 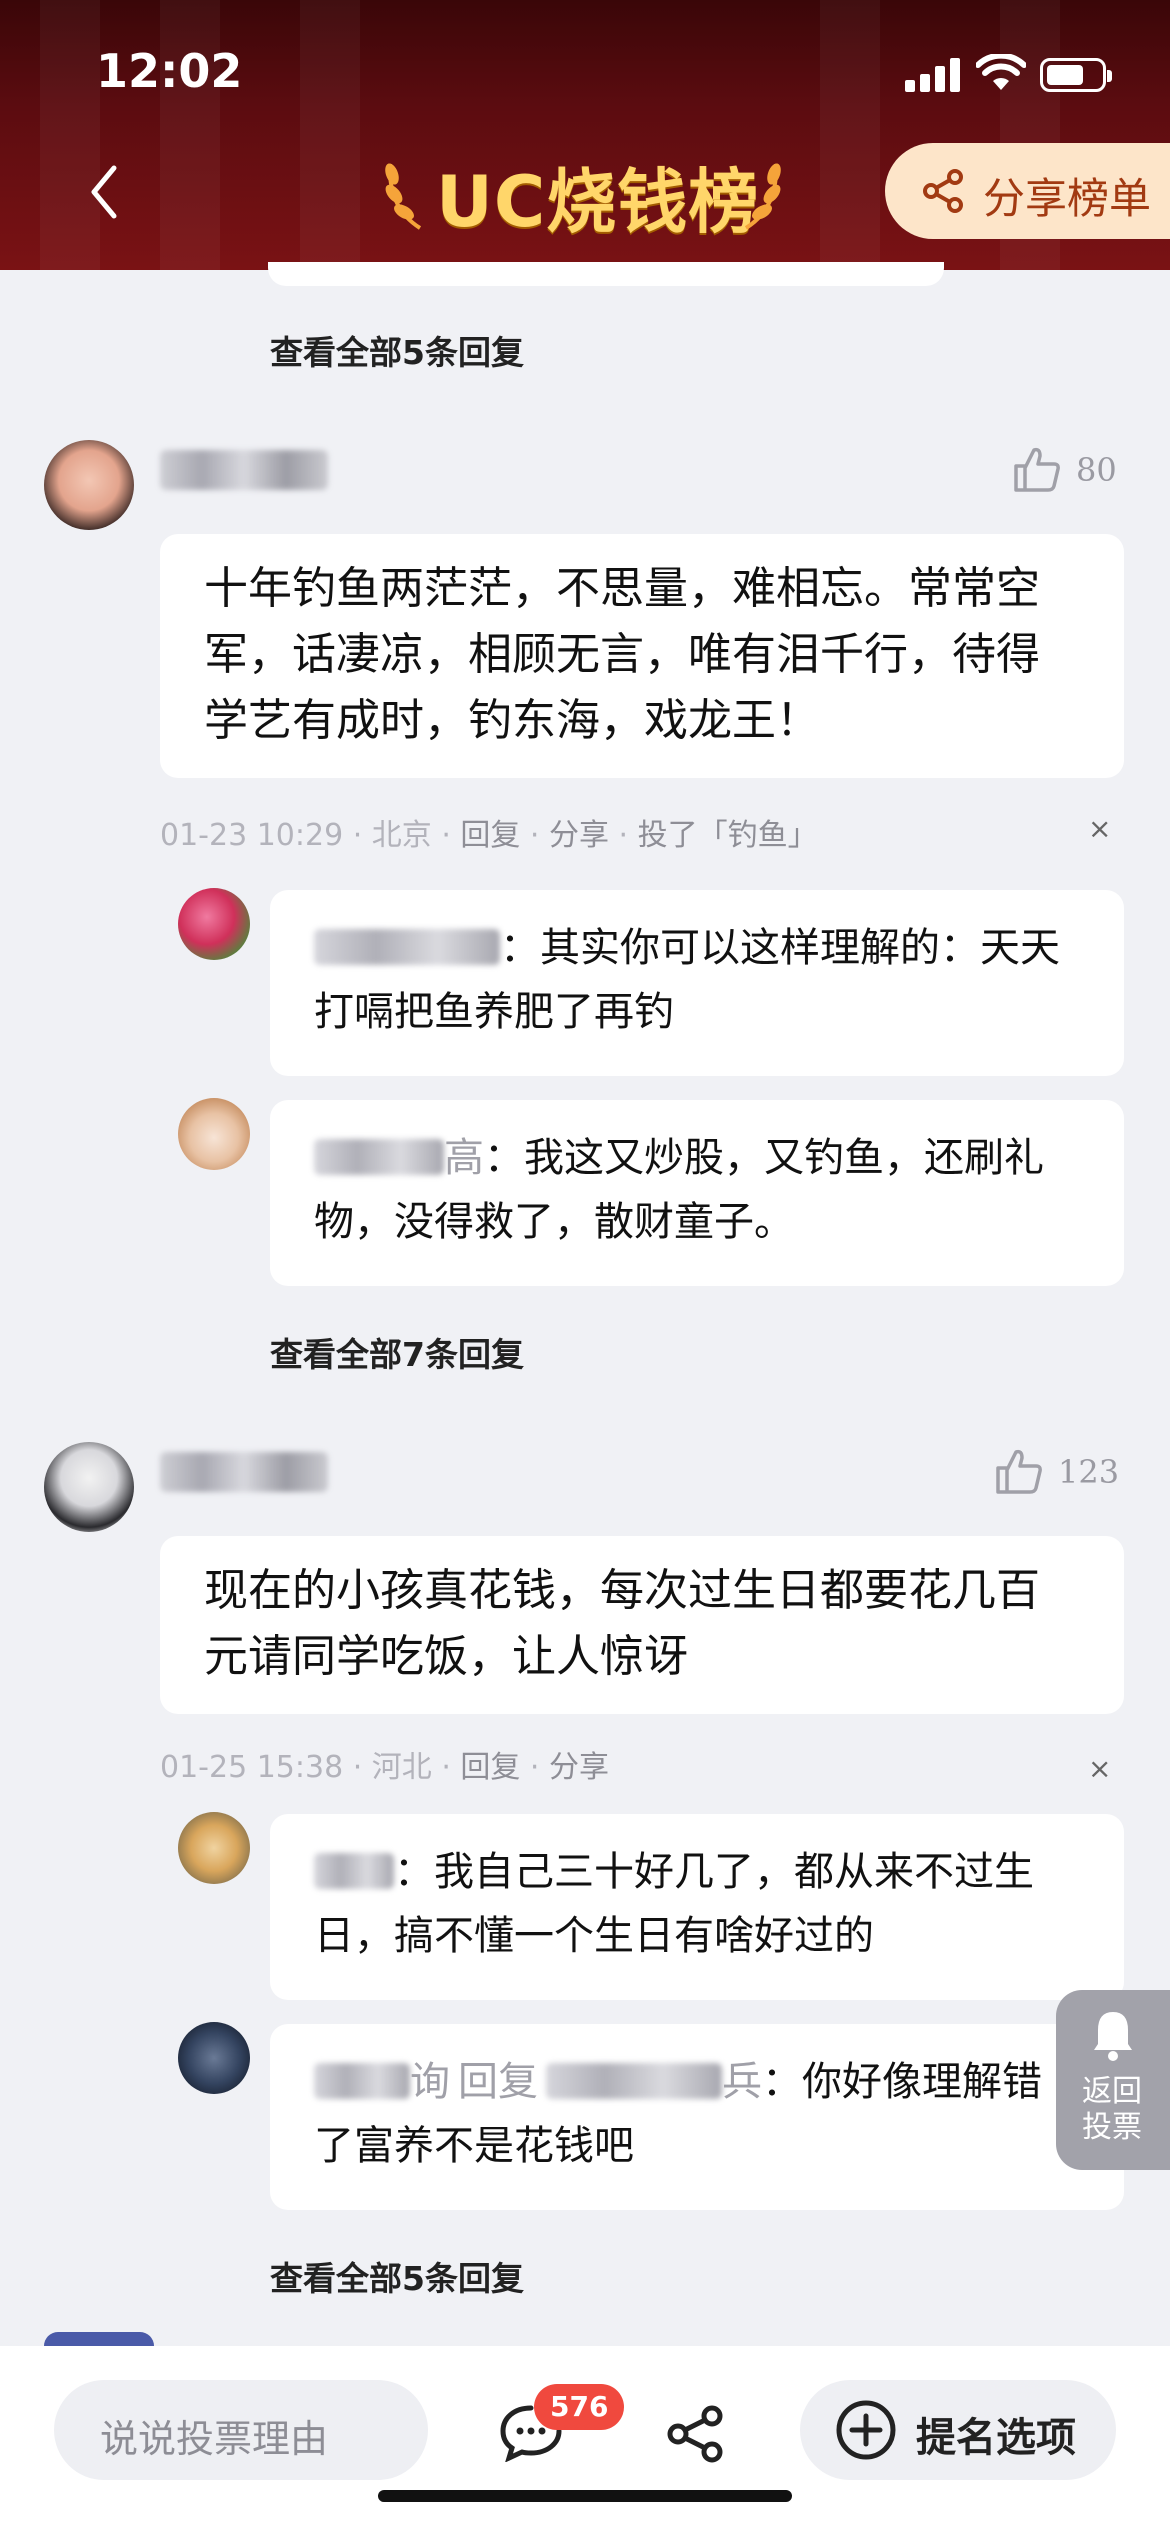 I want to click on like-button: 123, so click(x=1056, y=1472).